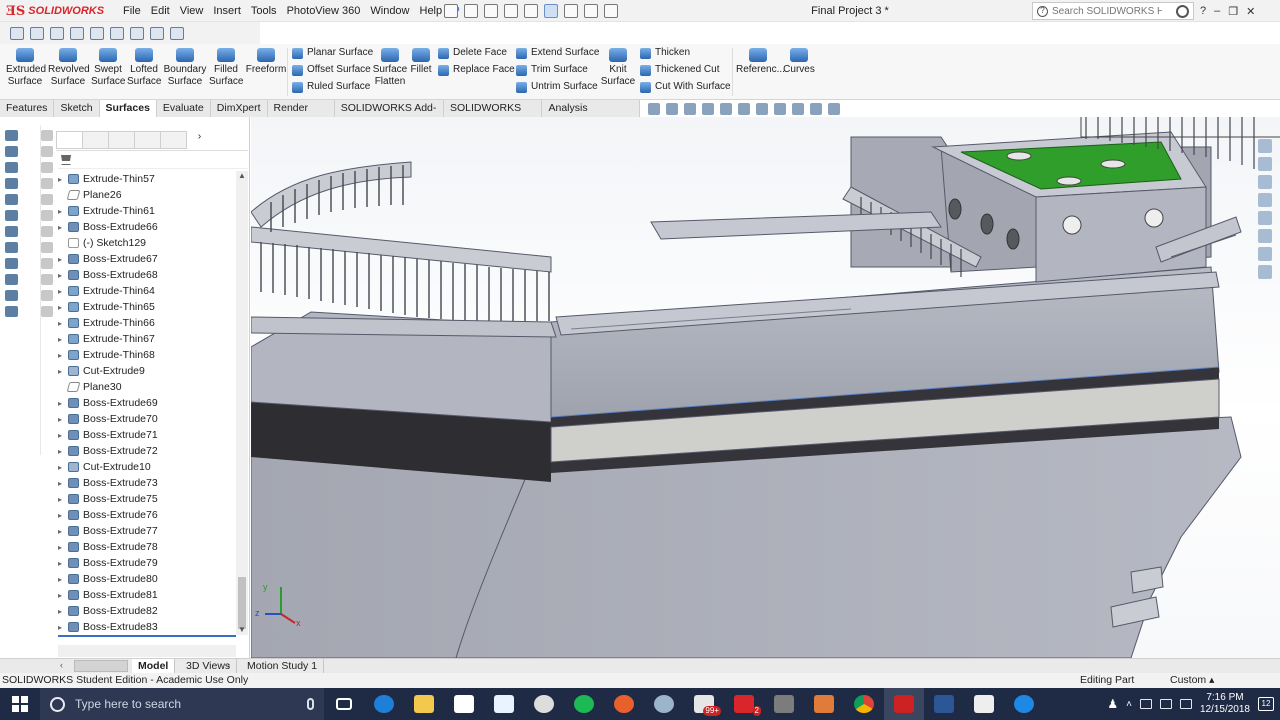 The image size is (1280, 720). I want to click on lofted-surface-button: Lofted Surface, so click(144, 68).